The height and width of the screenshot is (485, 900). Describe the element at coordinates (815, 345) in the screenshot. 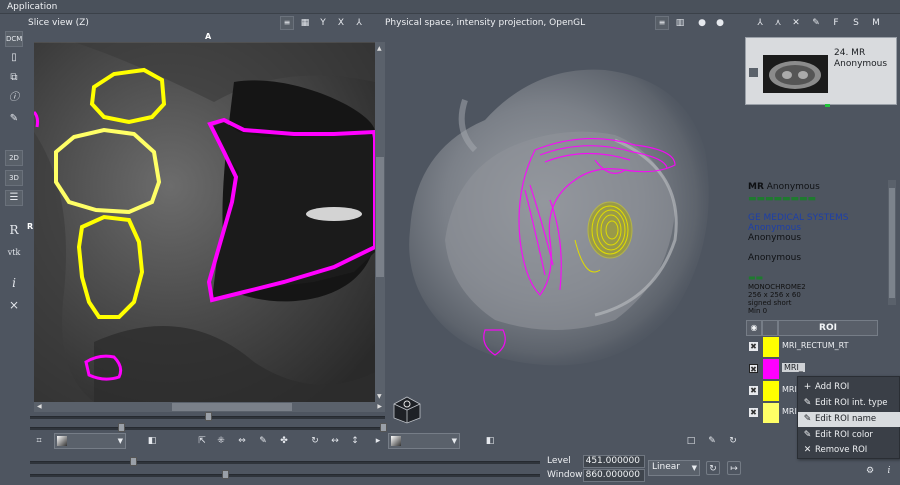

I see `roi-name: MRI_RECTUM_RT` at that location.